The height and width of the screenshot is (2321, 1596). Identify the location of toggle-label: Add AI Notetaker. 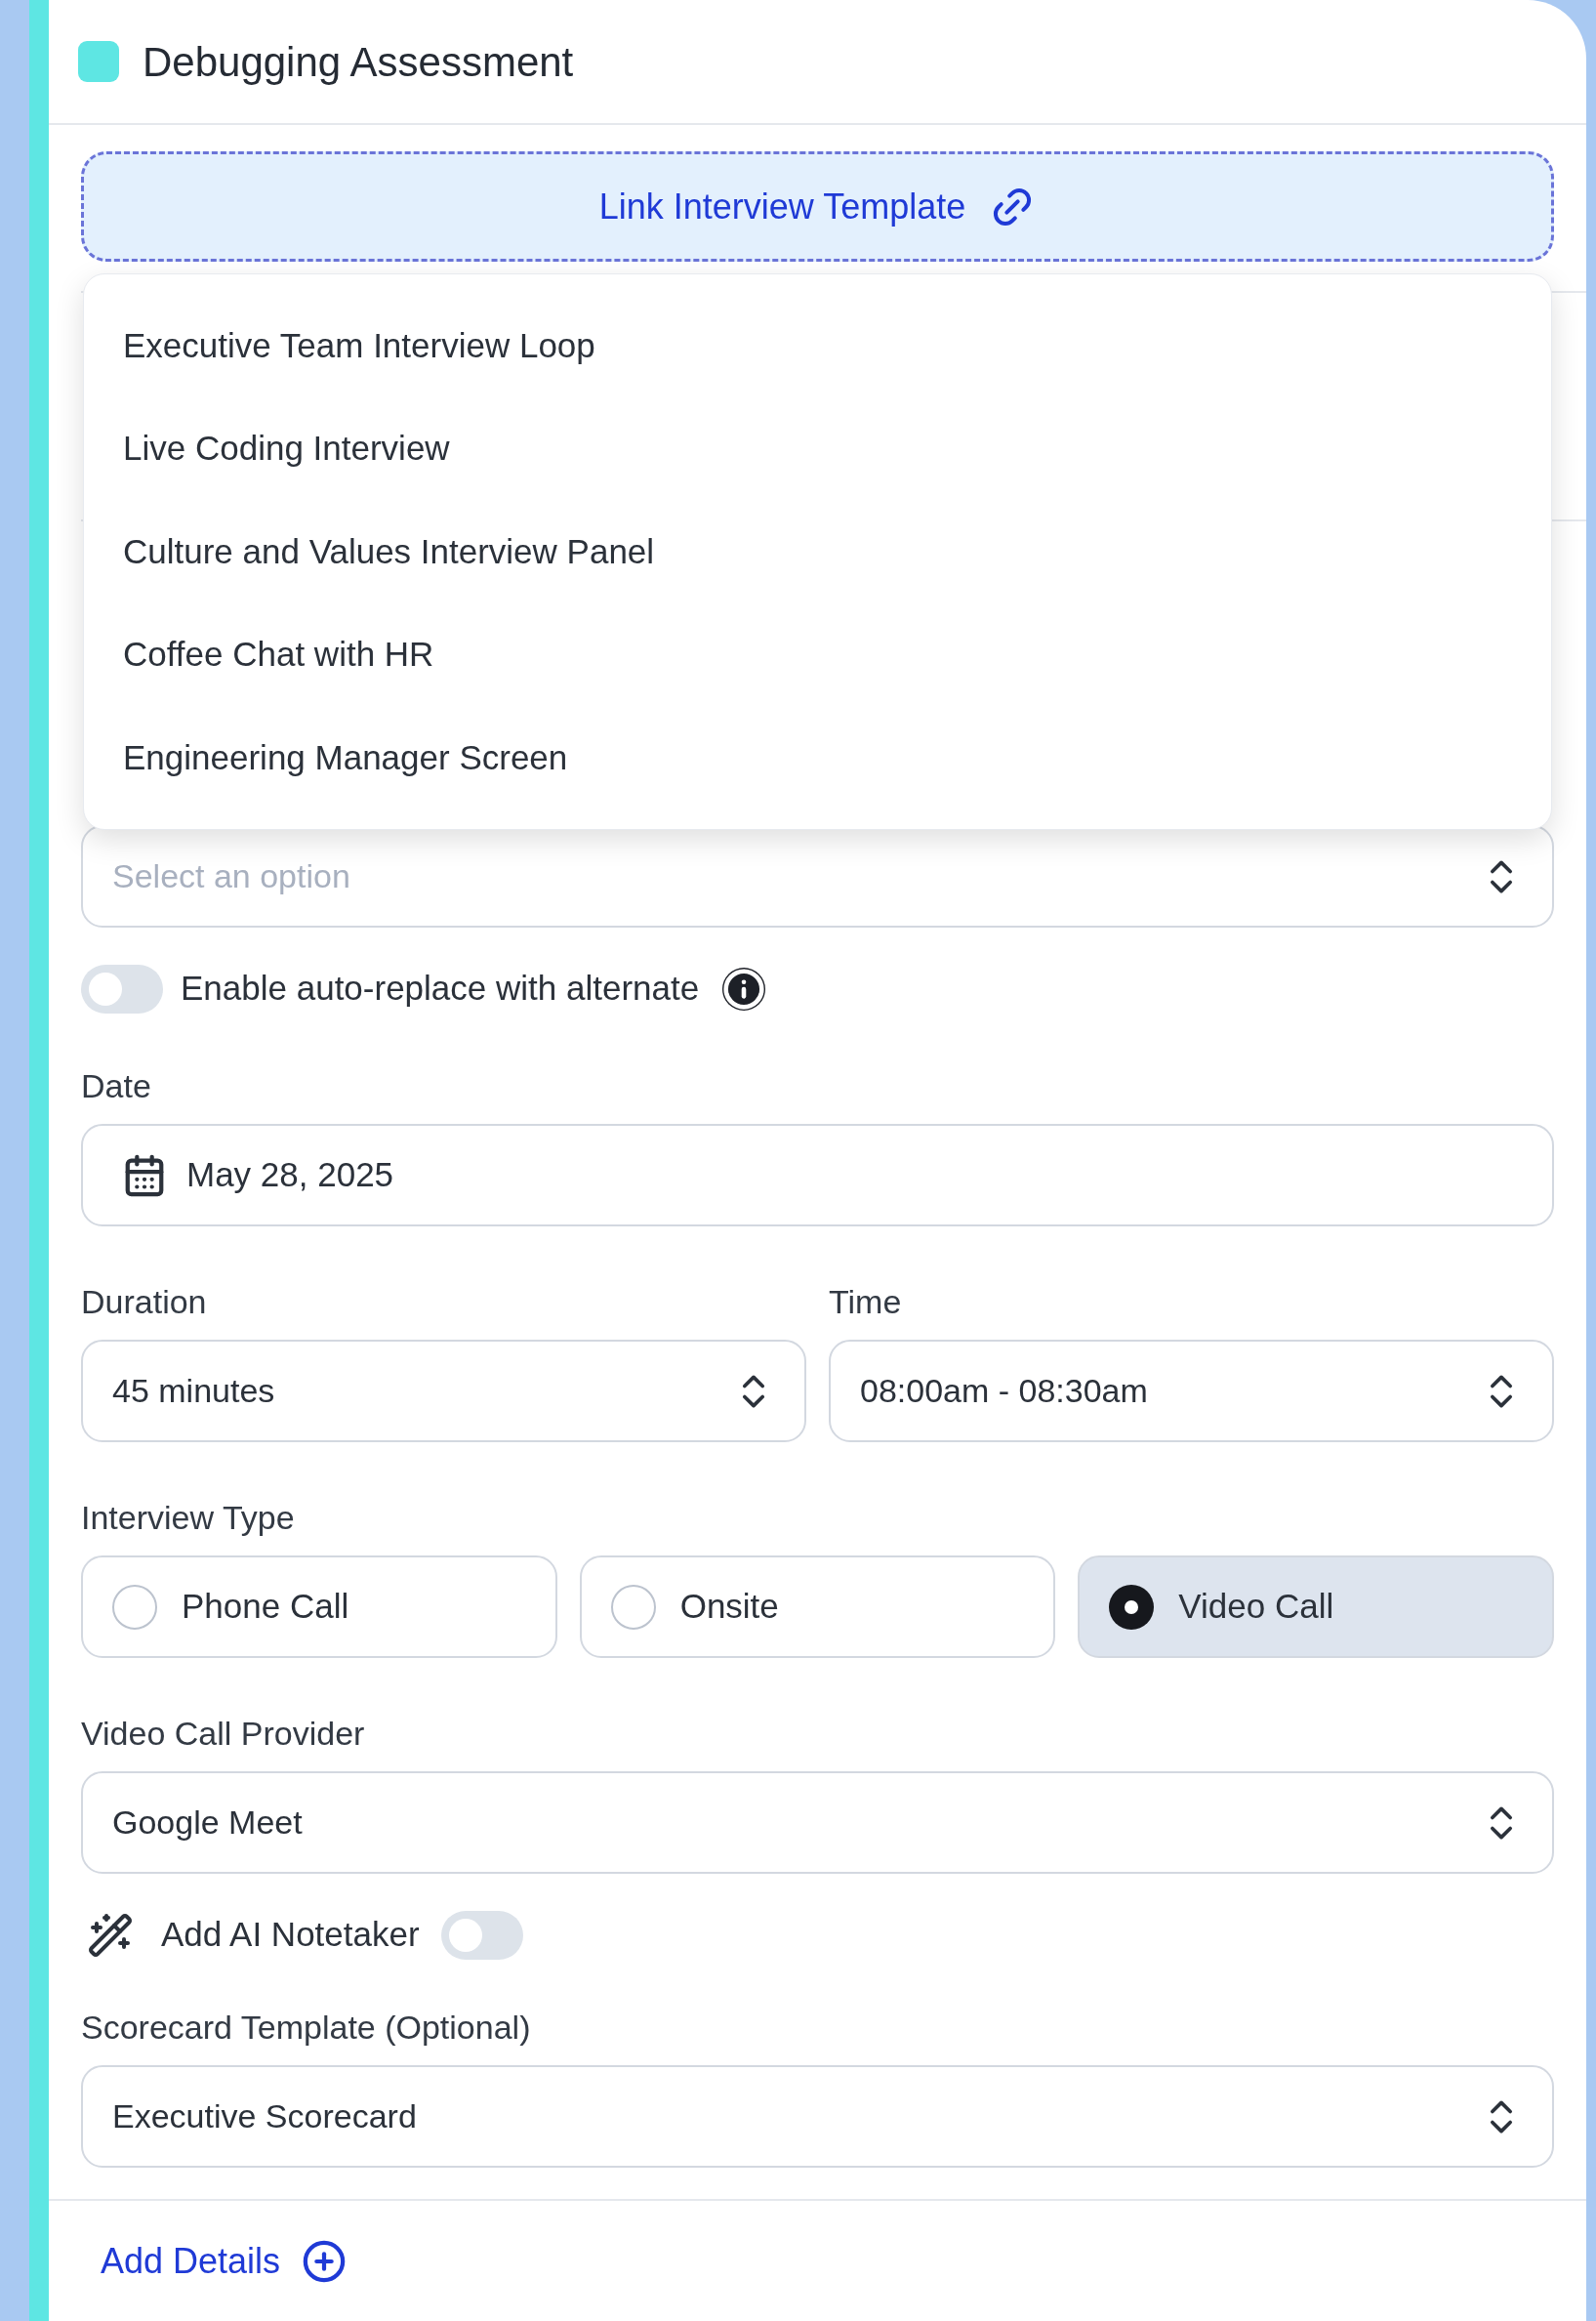
(290, 1935).